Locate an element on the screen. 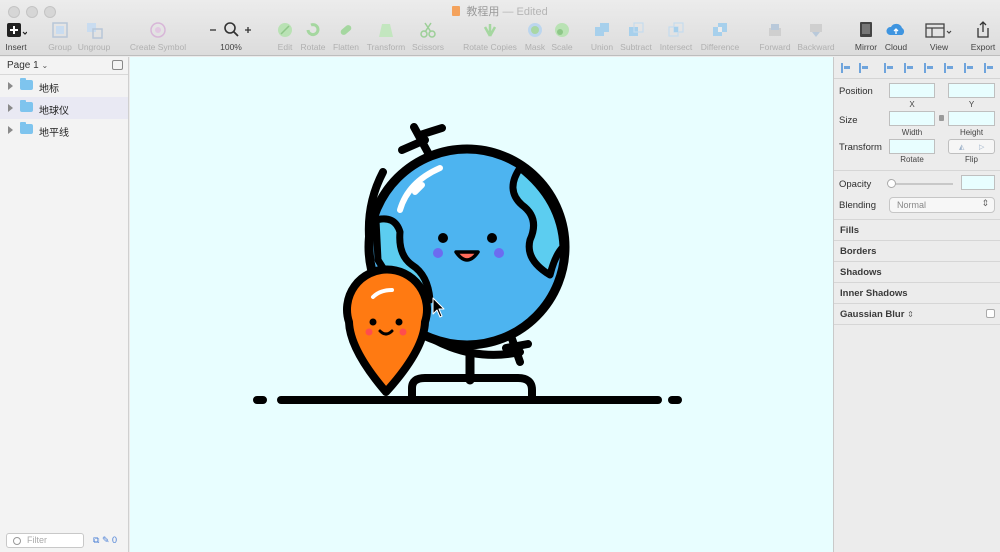 The height and width of the screenshot is (552, 1000). subtract-icon is located at coordinates (636, 29).